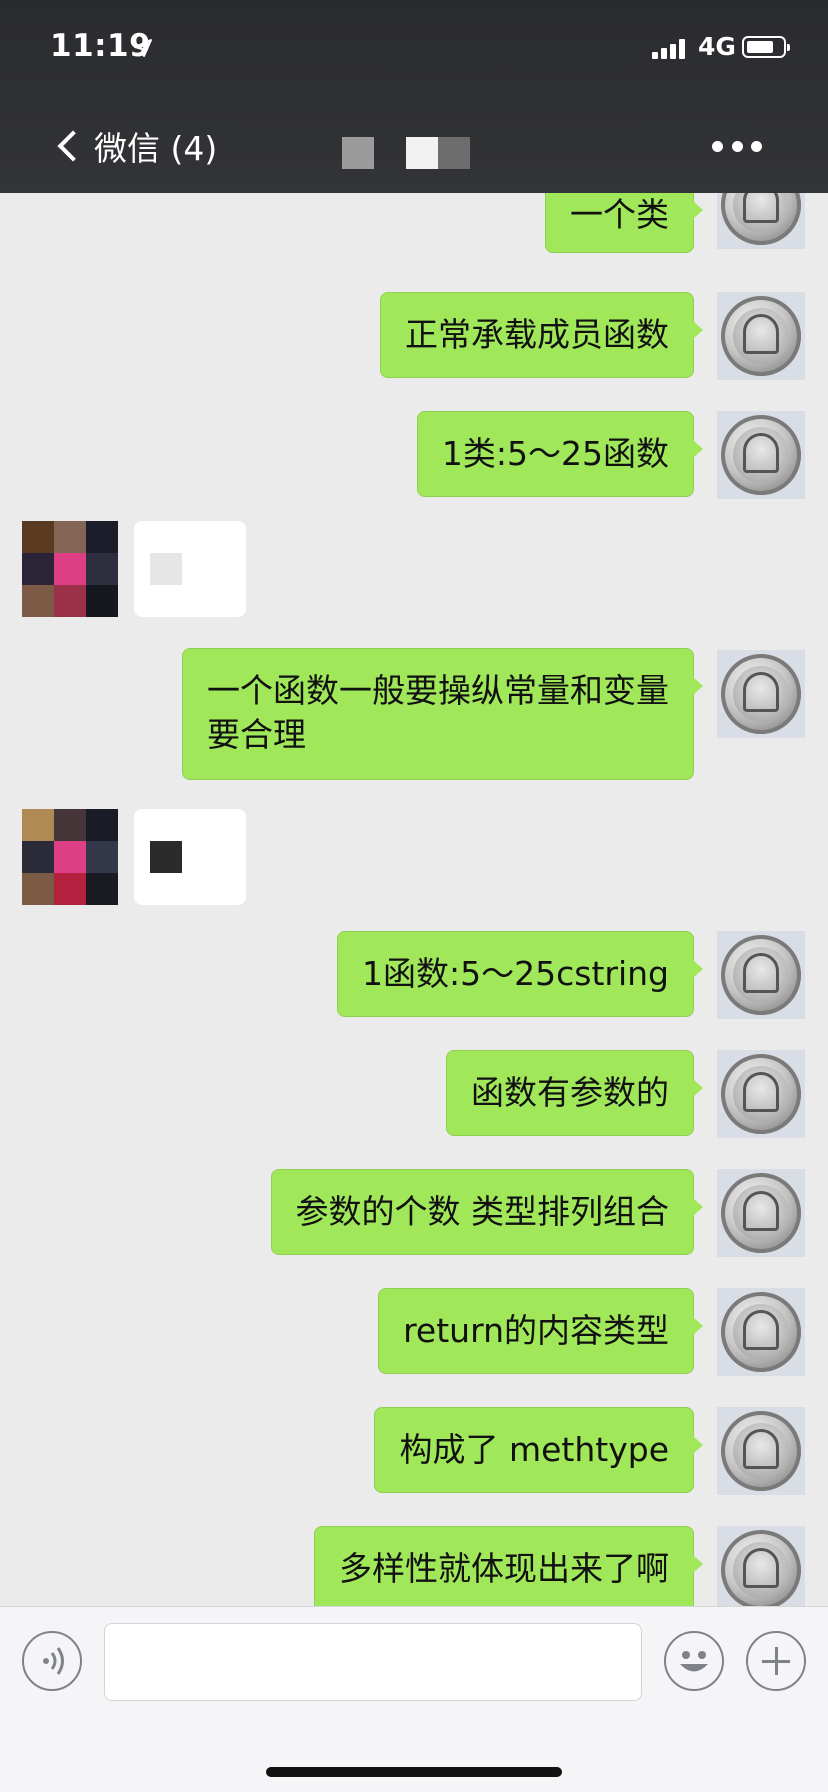 This screenshot has height=1792, width=828. Describe the element at coordinates (504, 1568) in the screenshot. I see `message-text: 多样性就体现出来了啊` at that location.